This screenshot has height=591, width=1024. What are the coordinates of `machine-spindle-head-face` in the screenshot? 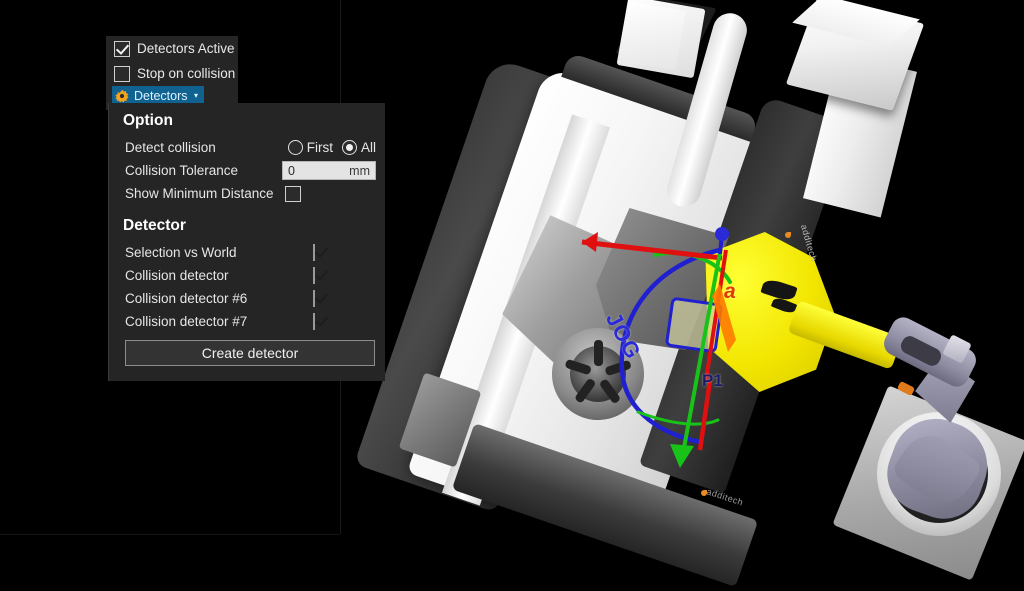 It's located at (653, 36).